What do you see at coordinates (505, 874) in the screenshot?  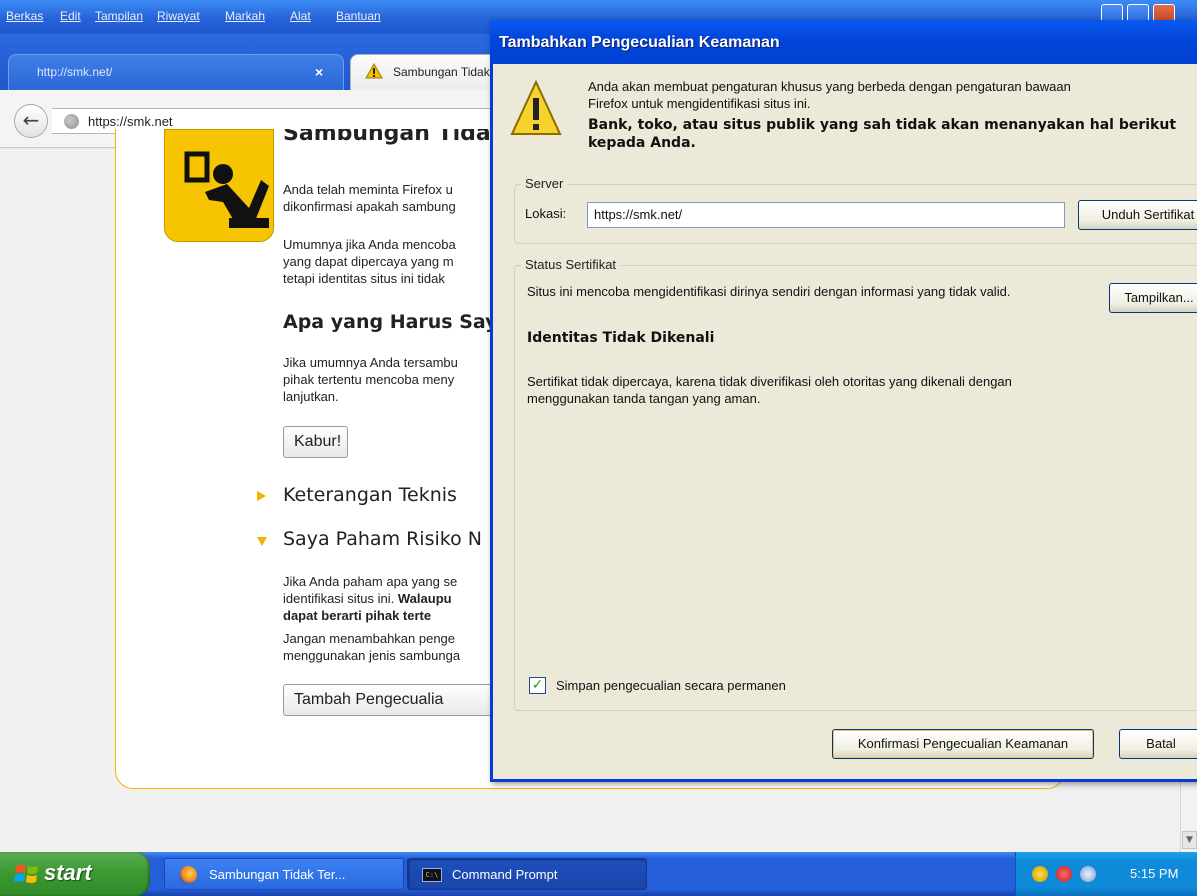 I see `taskbar-item-label: Command Prompt` at bounding box center [505, 874].